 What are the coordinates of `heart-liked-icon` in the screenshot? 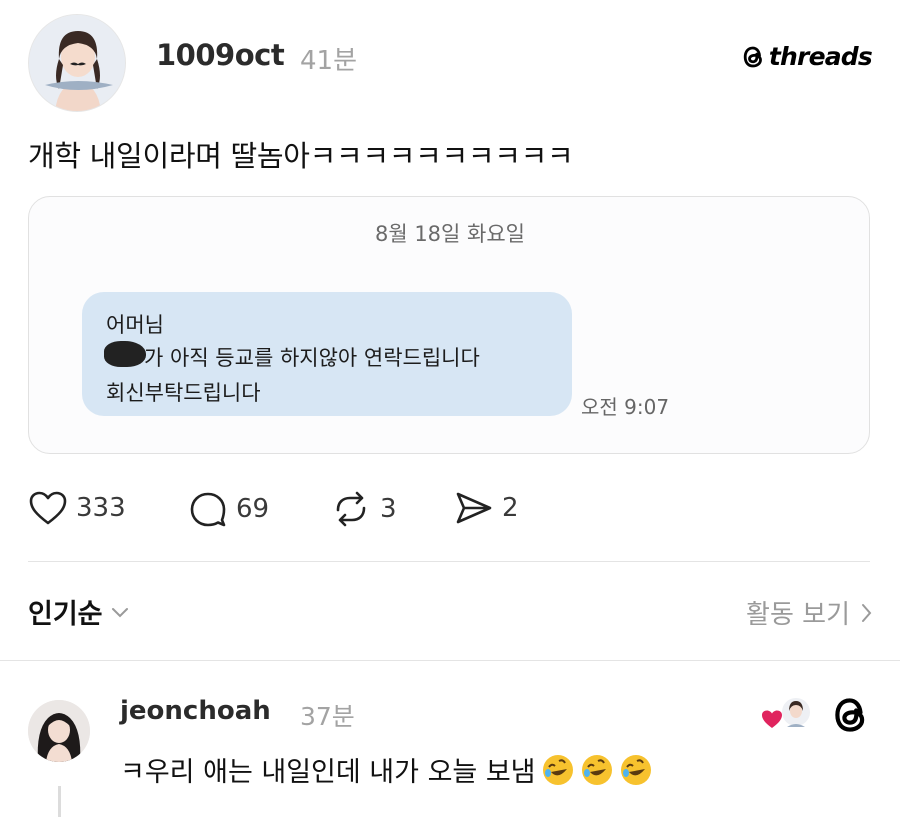 It's located at (772, 719).